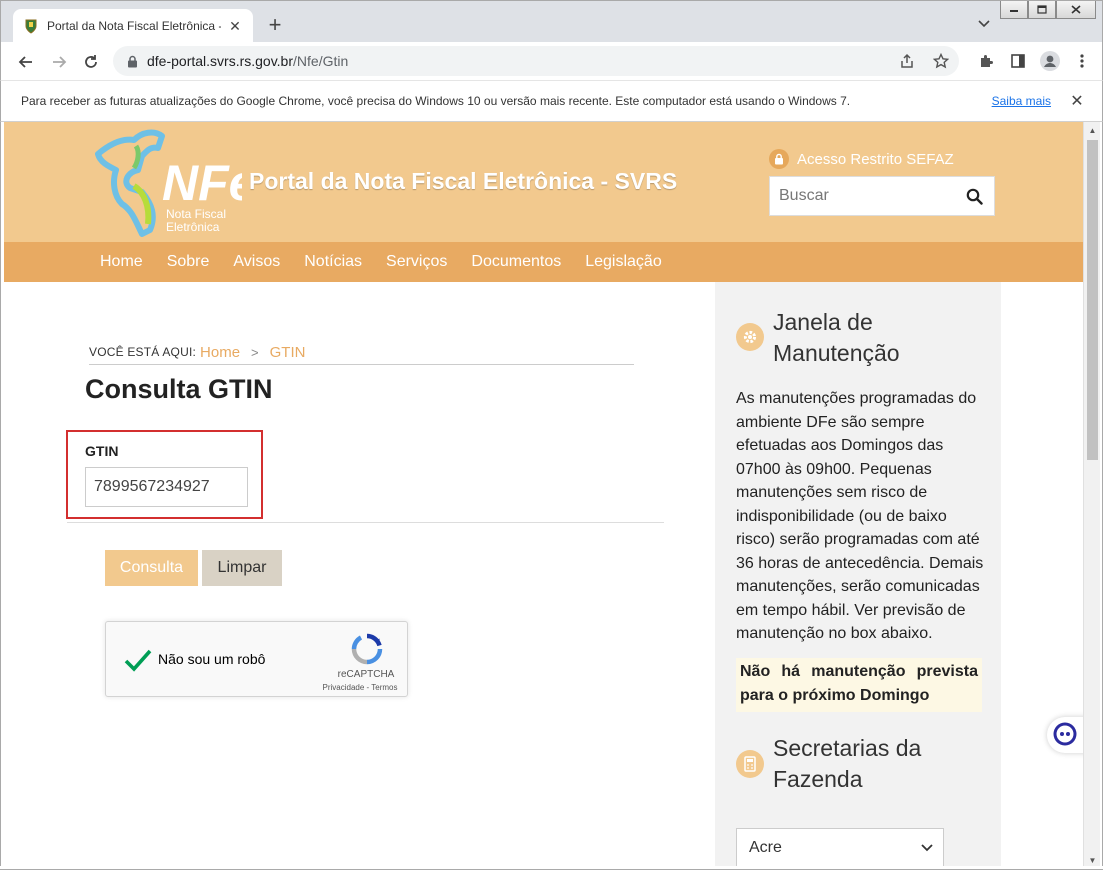 This screenshot has height=870, width=1103. Describe the element at coordinates (623, 262) in the screenshot. I see `nav-legislacao: Legislação` at that location.